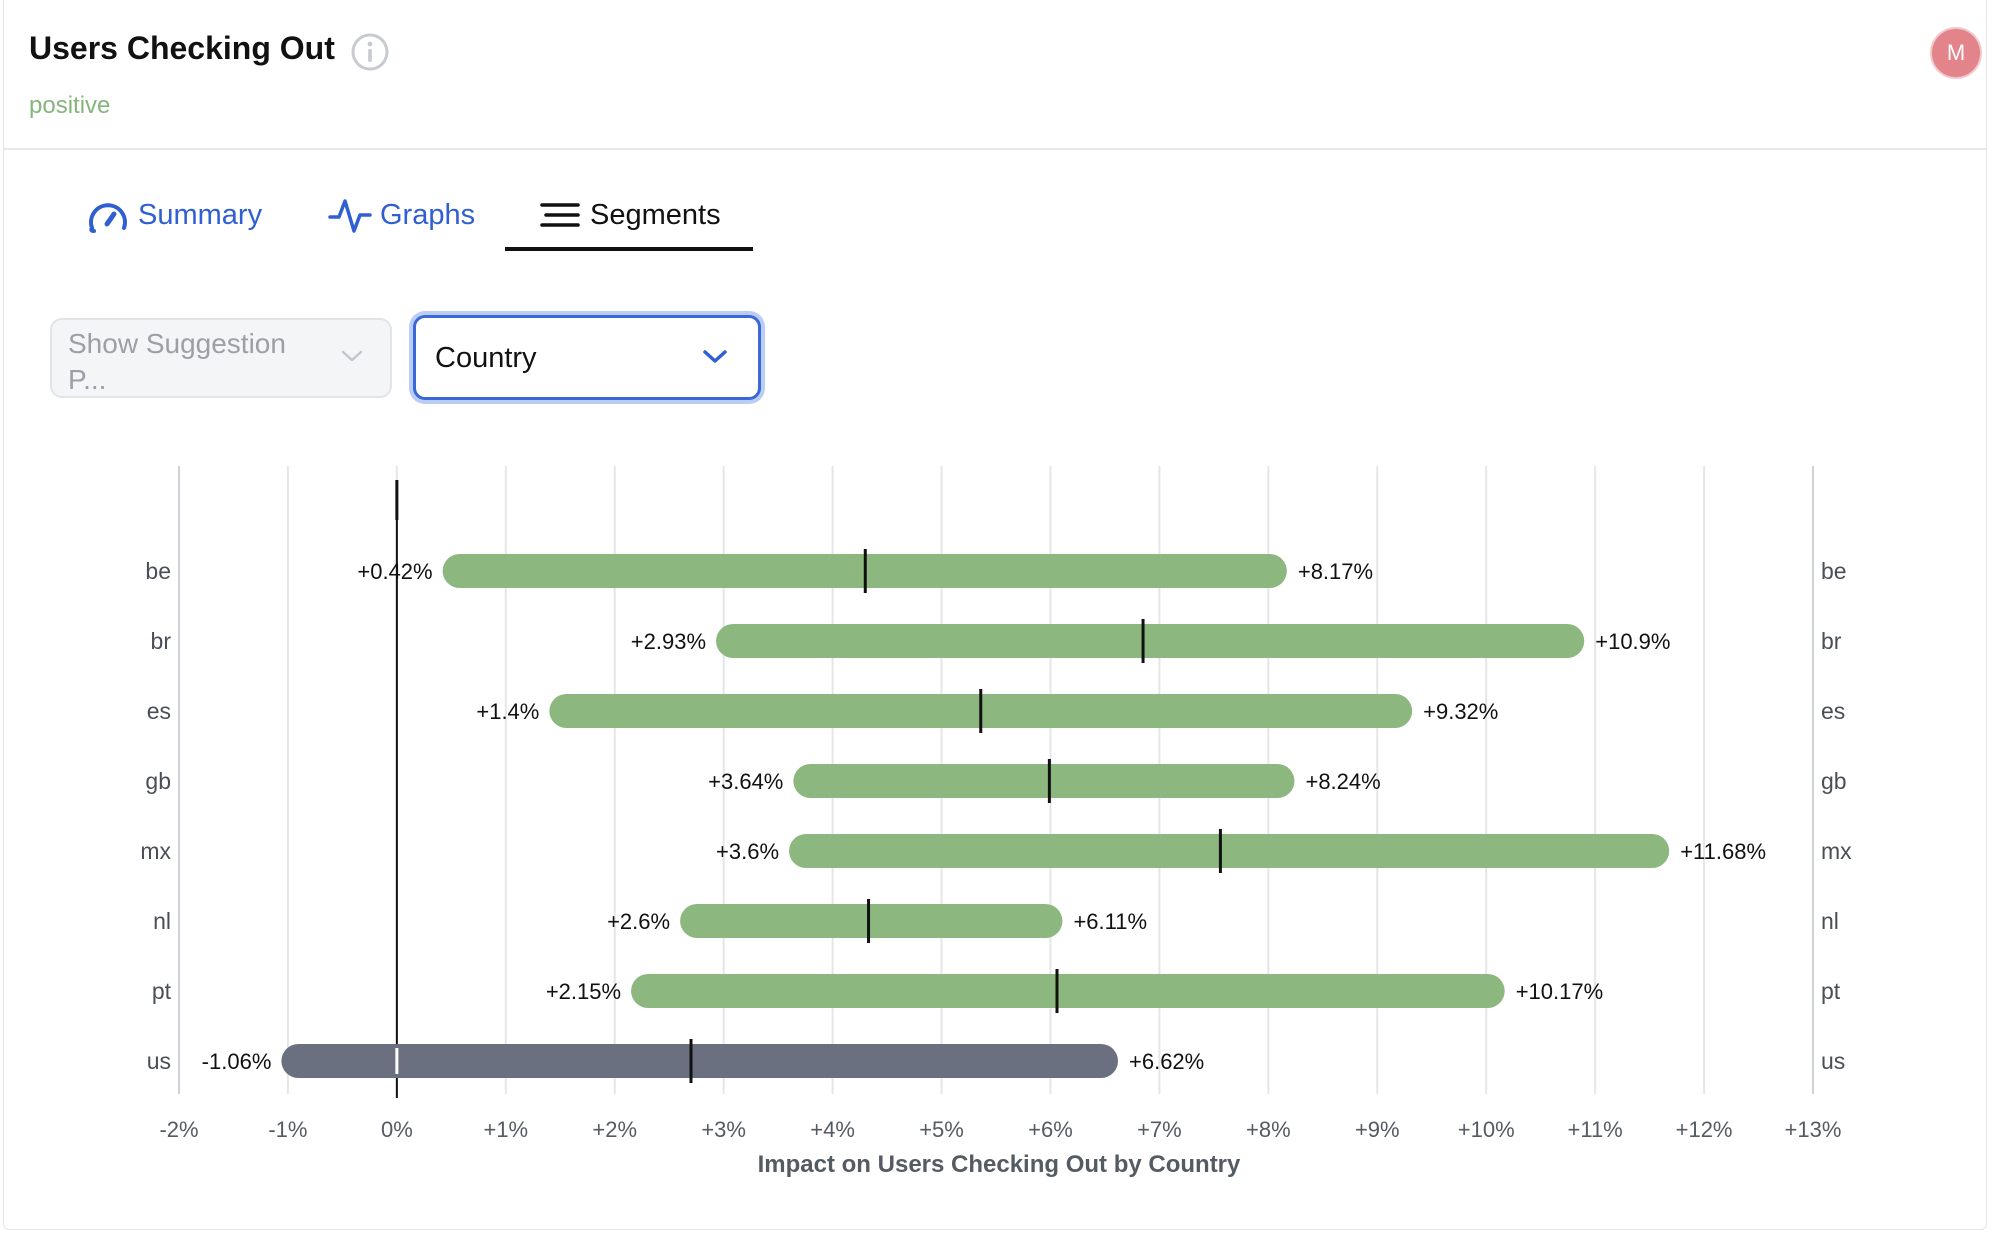  I want to click on high-value-label: +10.9%, so click(1632, 641).